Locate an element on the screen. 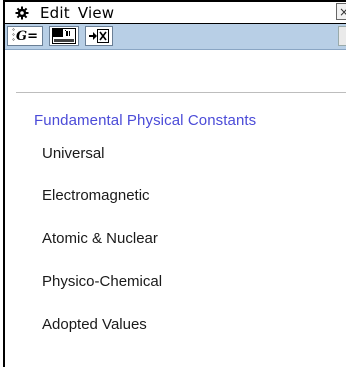 This screenshot has height=367, width=346. content-divider is located at coordinates (181, 92).